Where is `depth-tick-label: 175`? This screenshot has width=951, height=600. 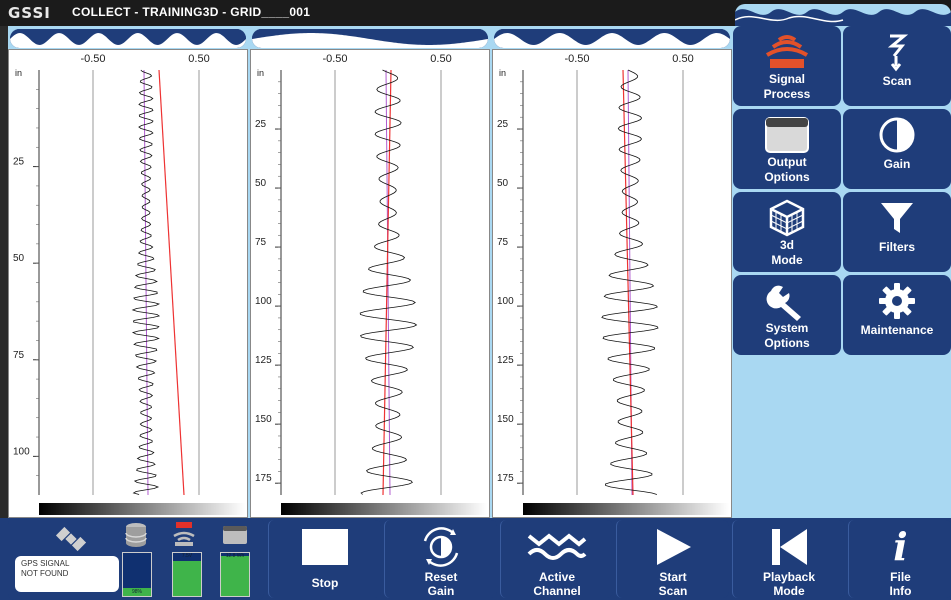 depth-tick-label: 175 is located at coordinates (505, 478).